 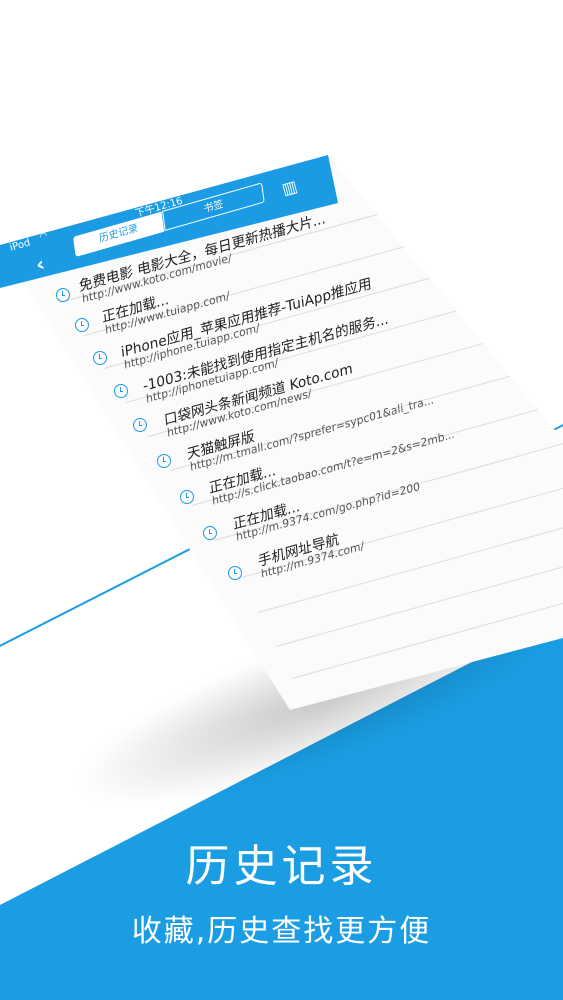 I want to click on caption-title: 历史记录, so click(x=281, y=866).